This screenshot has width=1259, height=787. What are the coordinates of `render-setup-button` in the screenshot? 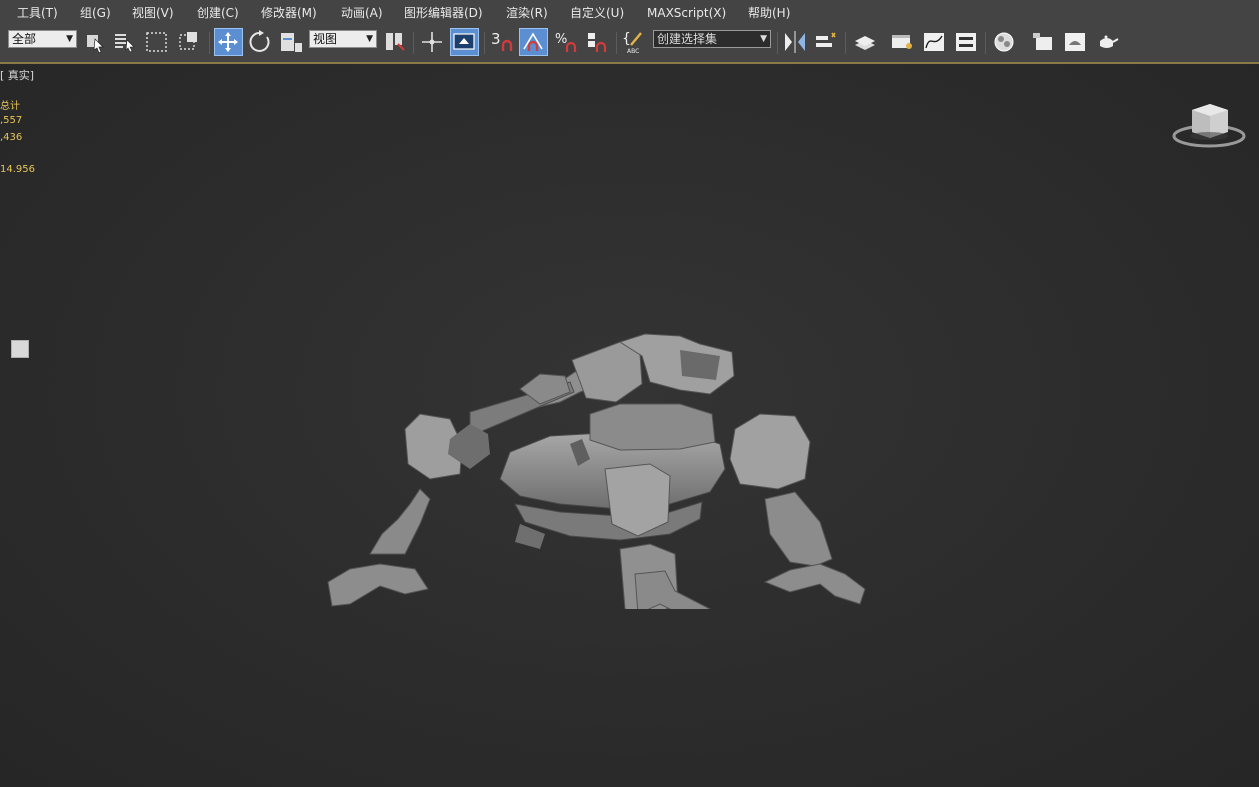 It's located at (1043, 42).